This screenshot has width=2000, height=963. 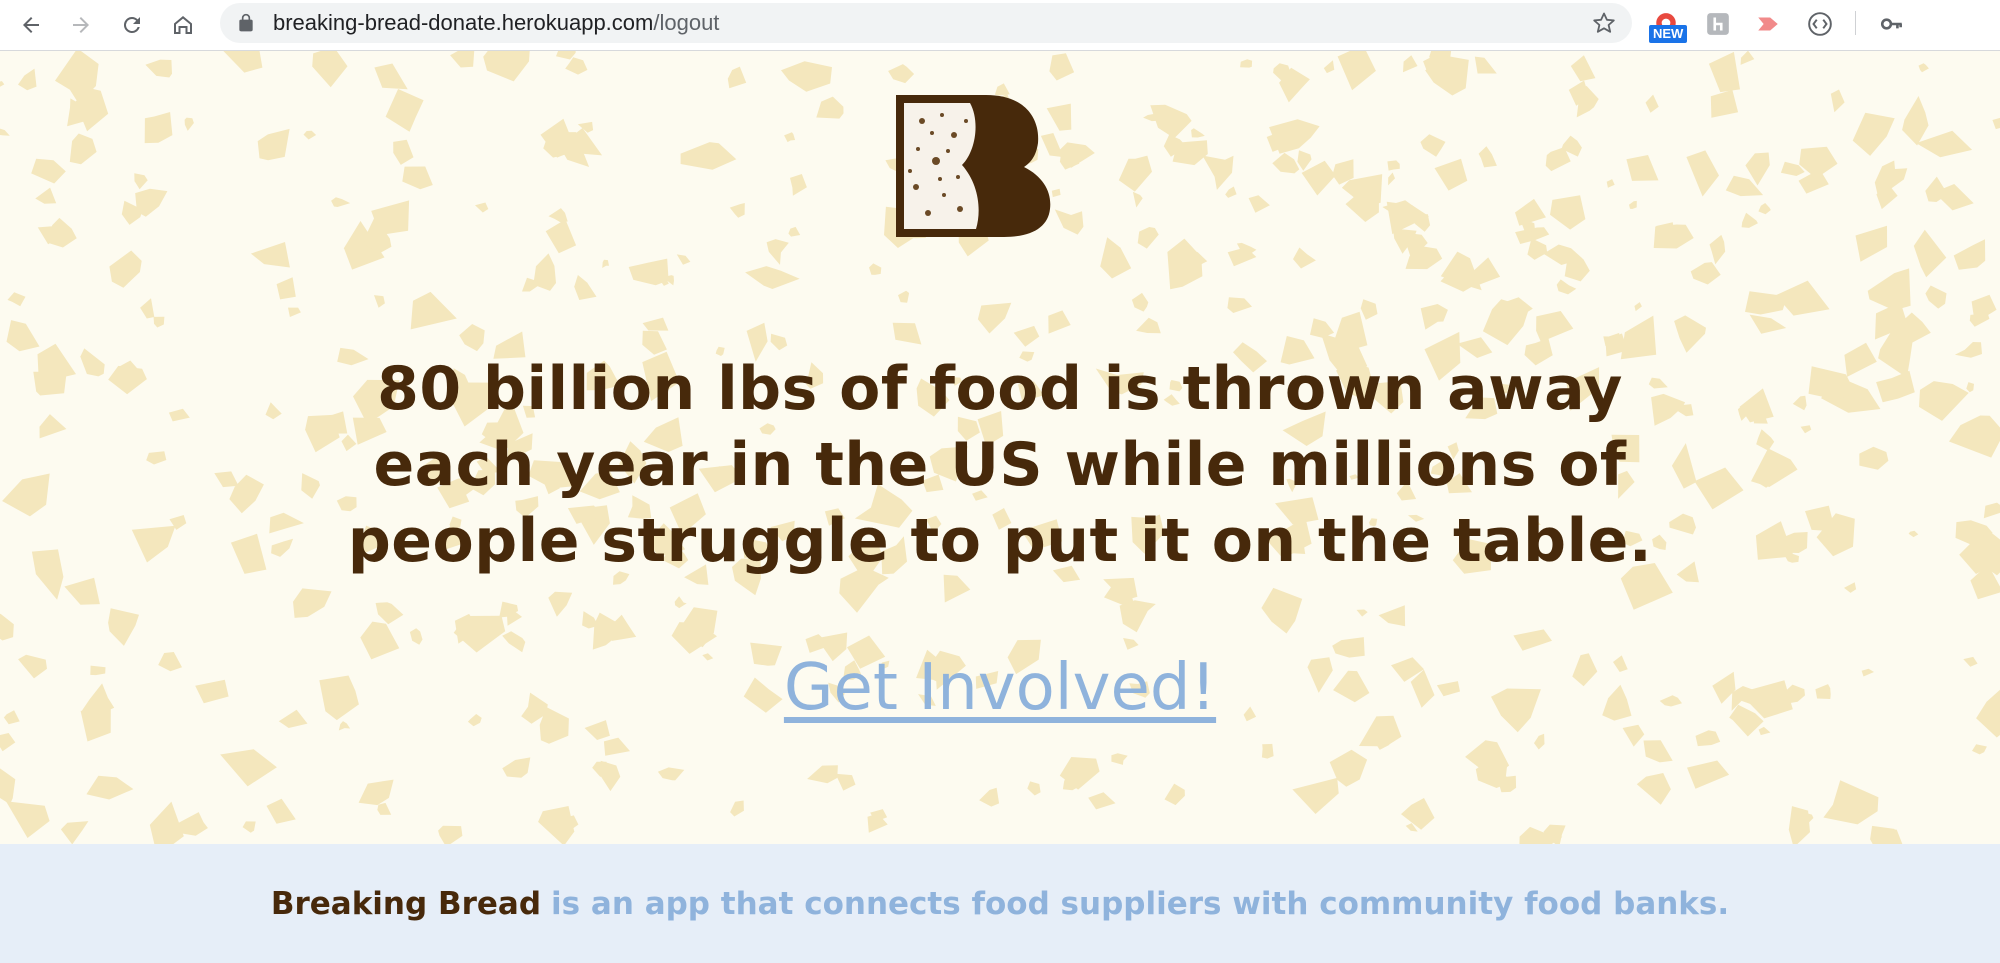 I want to click on back-icon, so click(x=31, y=25).